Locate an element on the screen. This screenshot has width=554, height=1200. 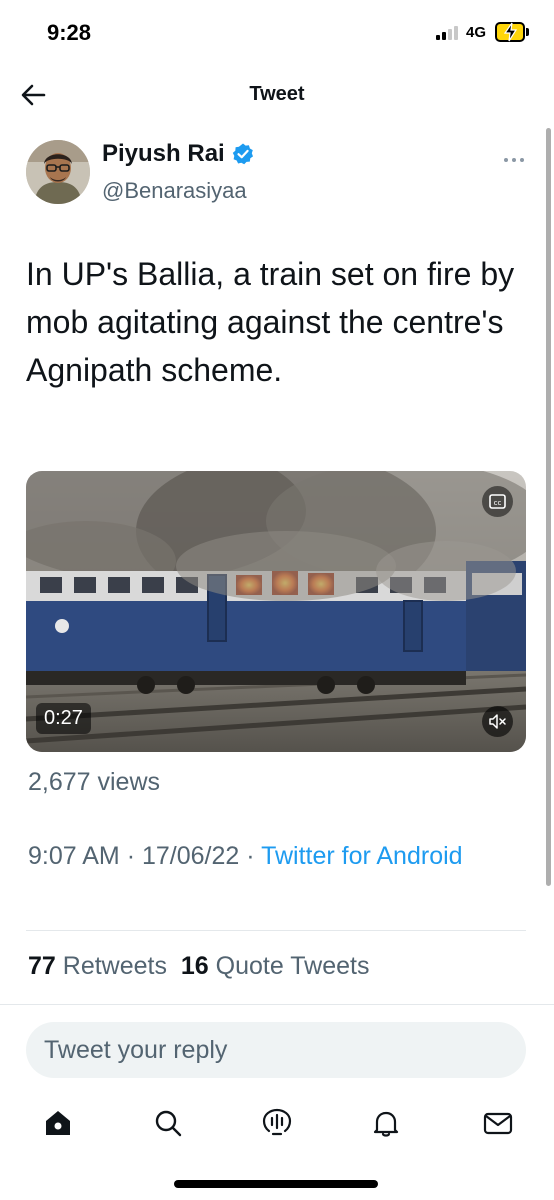
tab-messages is located at coordinates (498, 1123).